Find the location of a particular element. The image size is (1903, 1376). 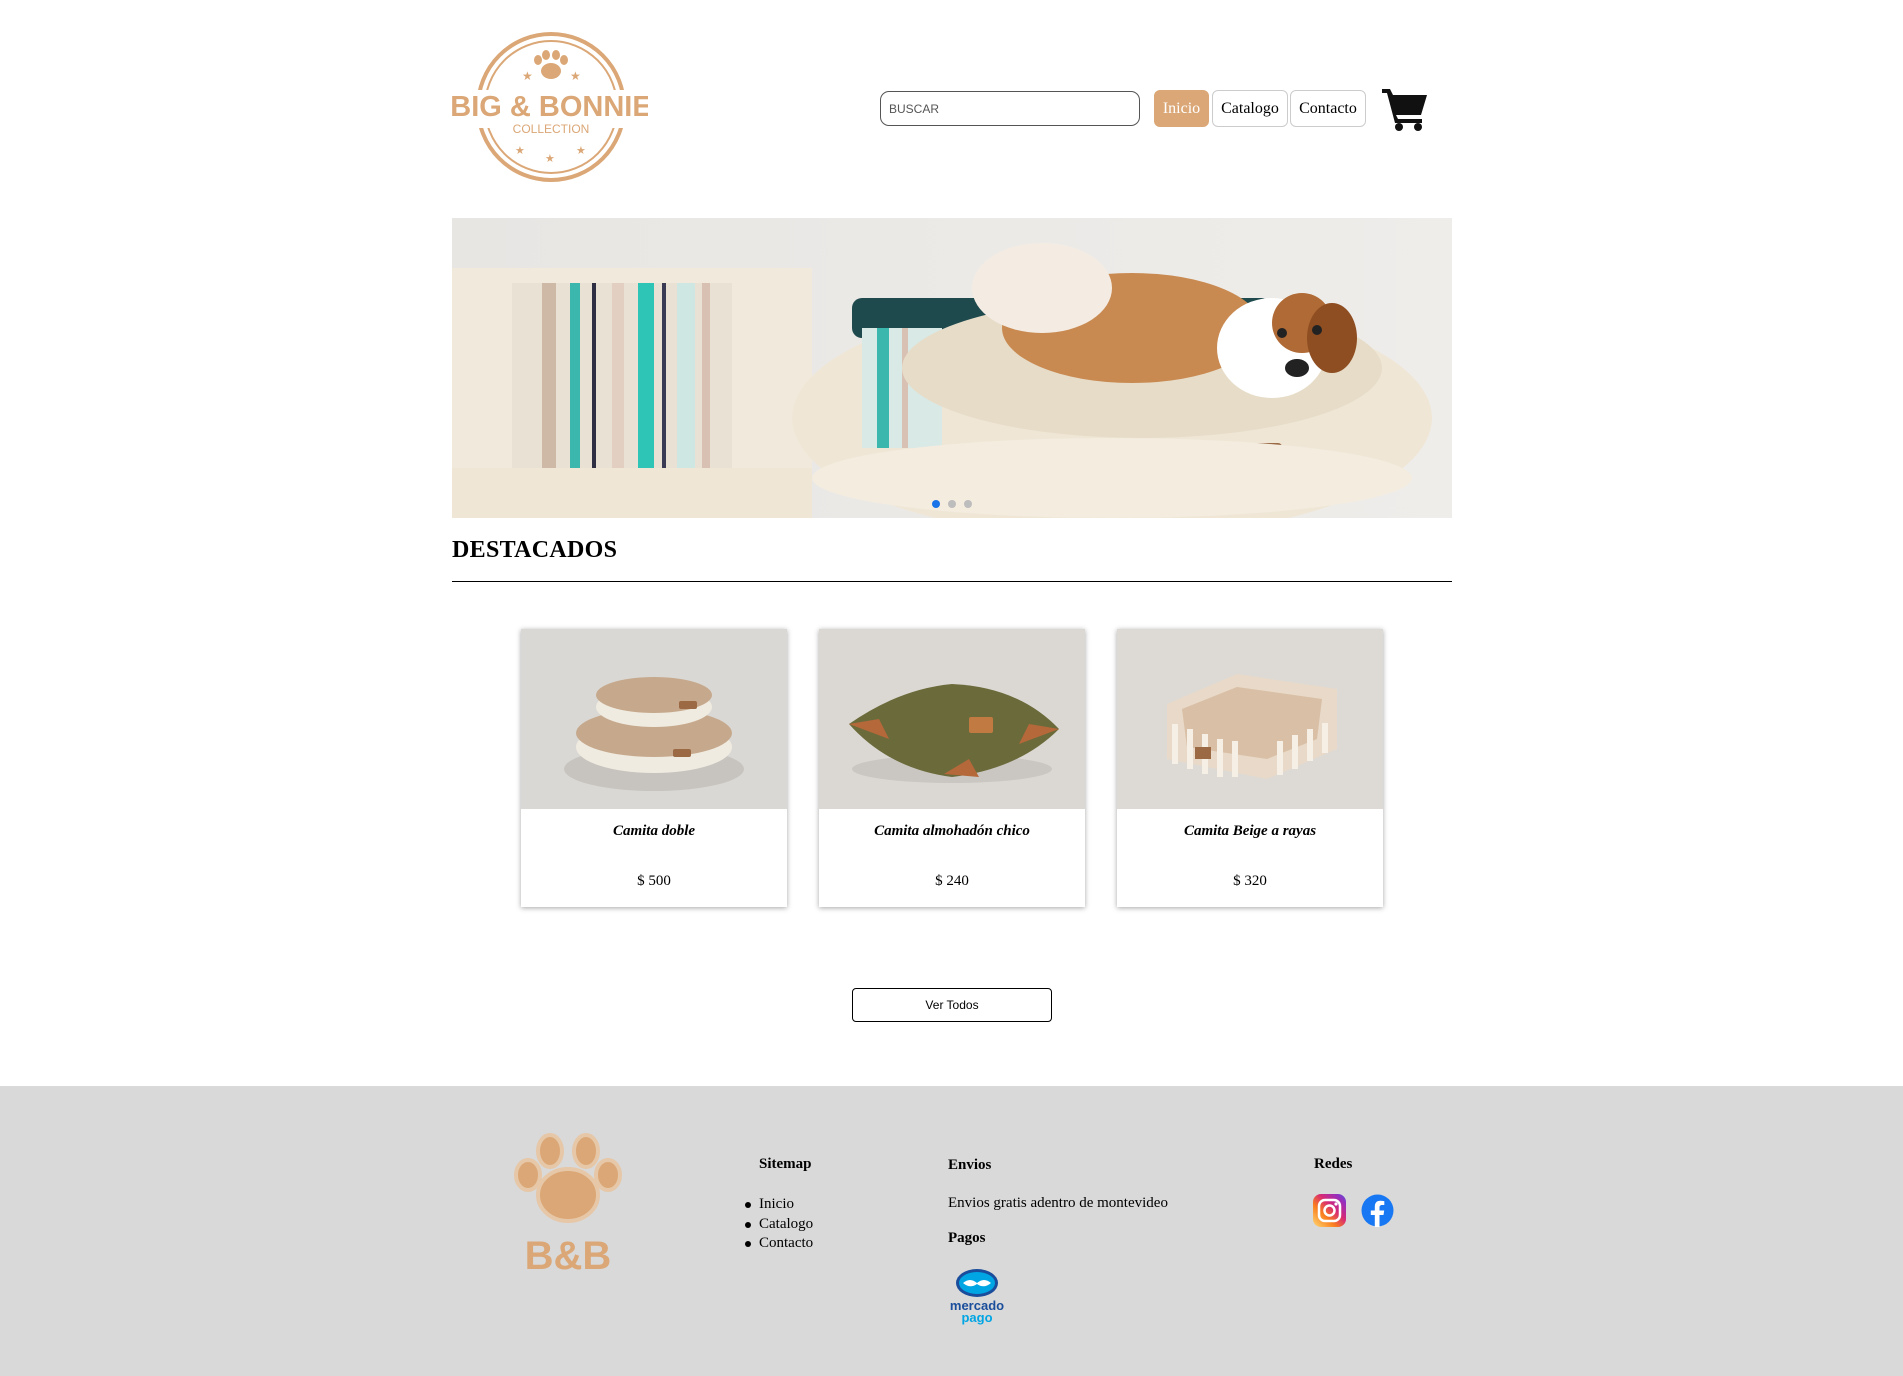

footer-link-contacto: Contacto is located at coordinates (778, 1244).